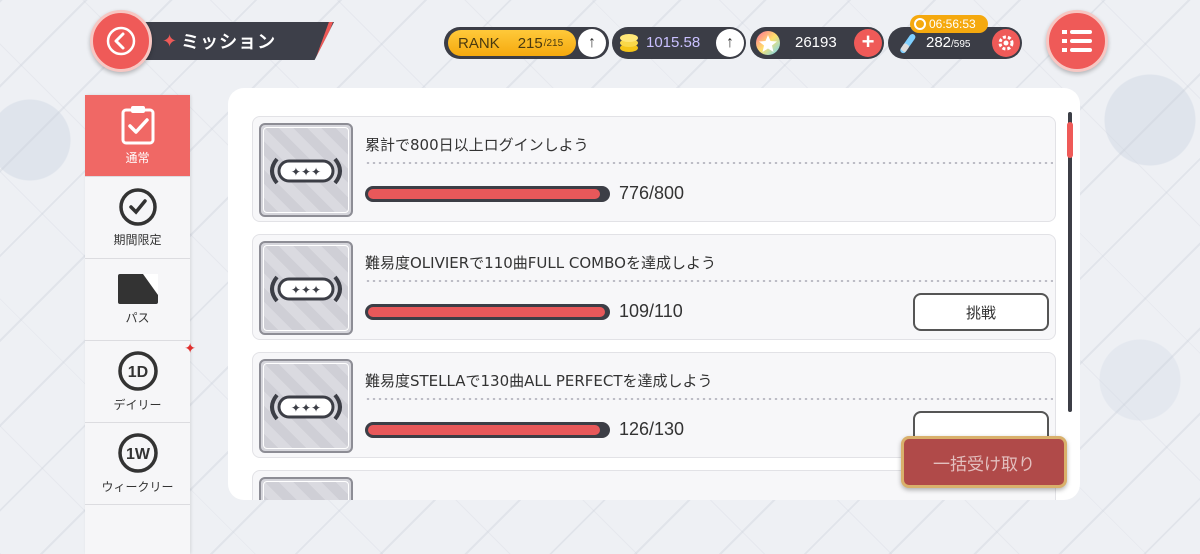  What do you see at coordinates (654, 169) in the screenshot?
I see `mission-card: ✦✦✦ 累計で800日以上ログインしよう 776/800` at bounding box center [654, 169].